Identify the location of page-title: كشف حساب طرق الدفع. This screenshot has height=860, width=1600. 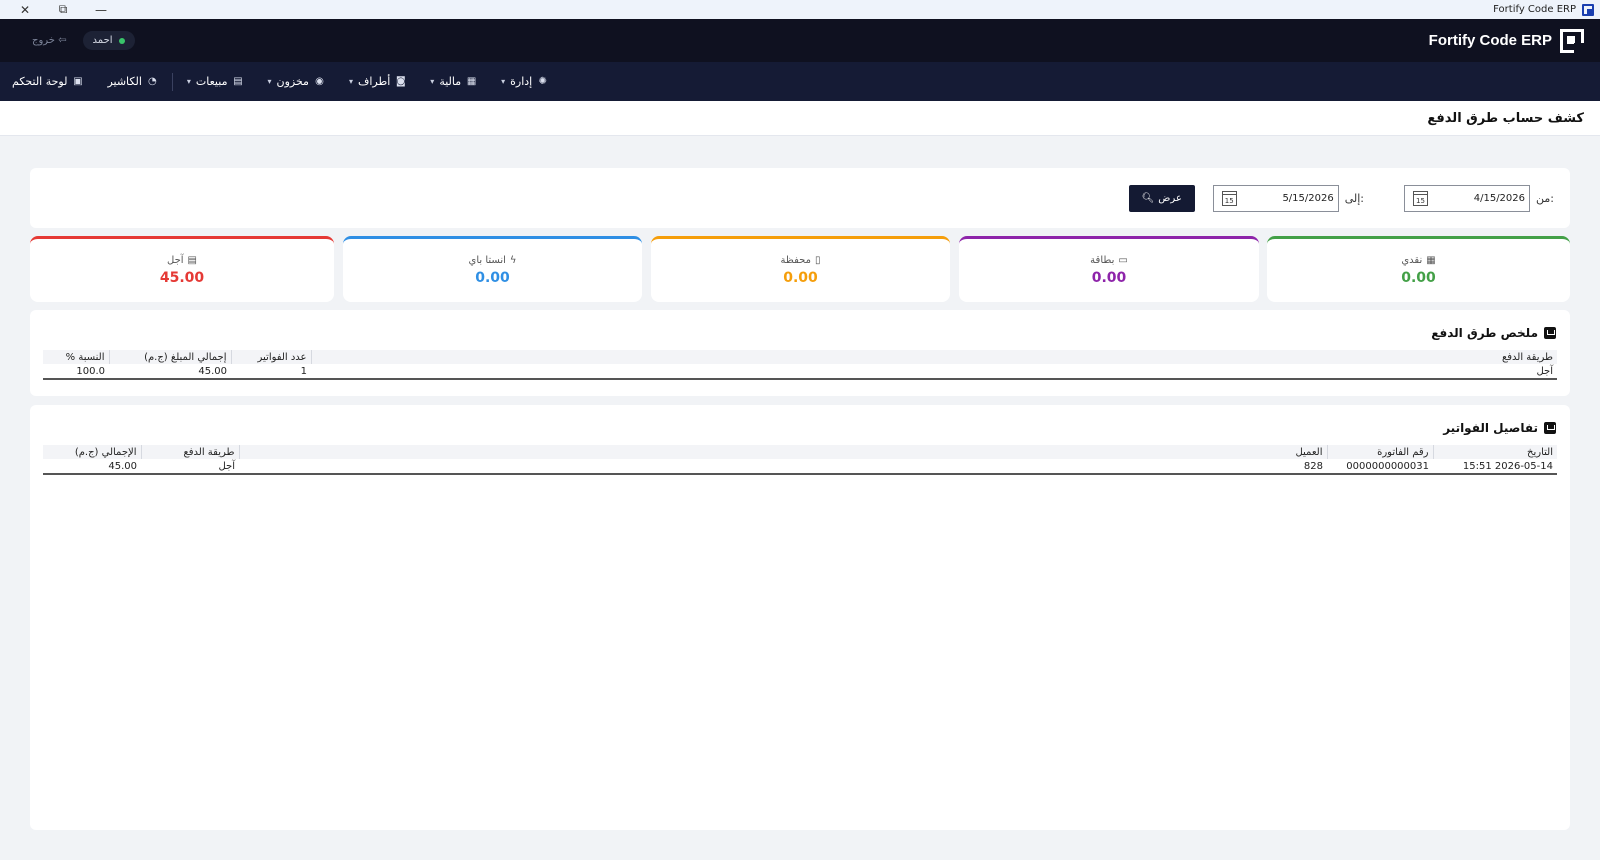
(1505, 118).